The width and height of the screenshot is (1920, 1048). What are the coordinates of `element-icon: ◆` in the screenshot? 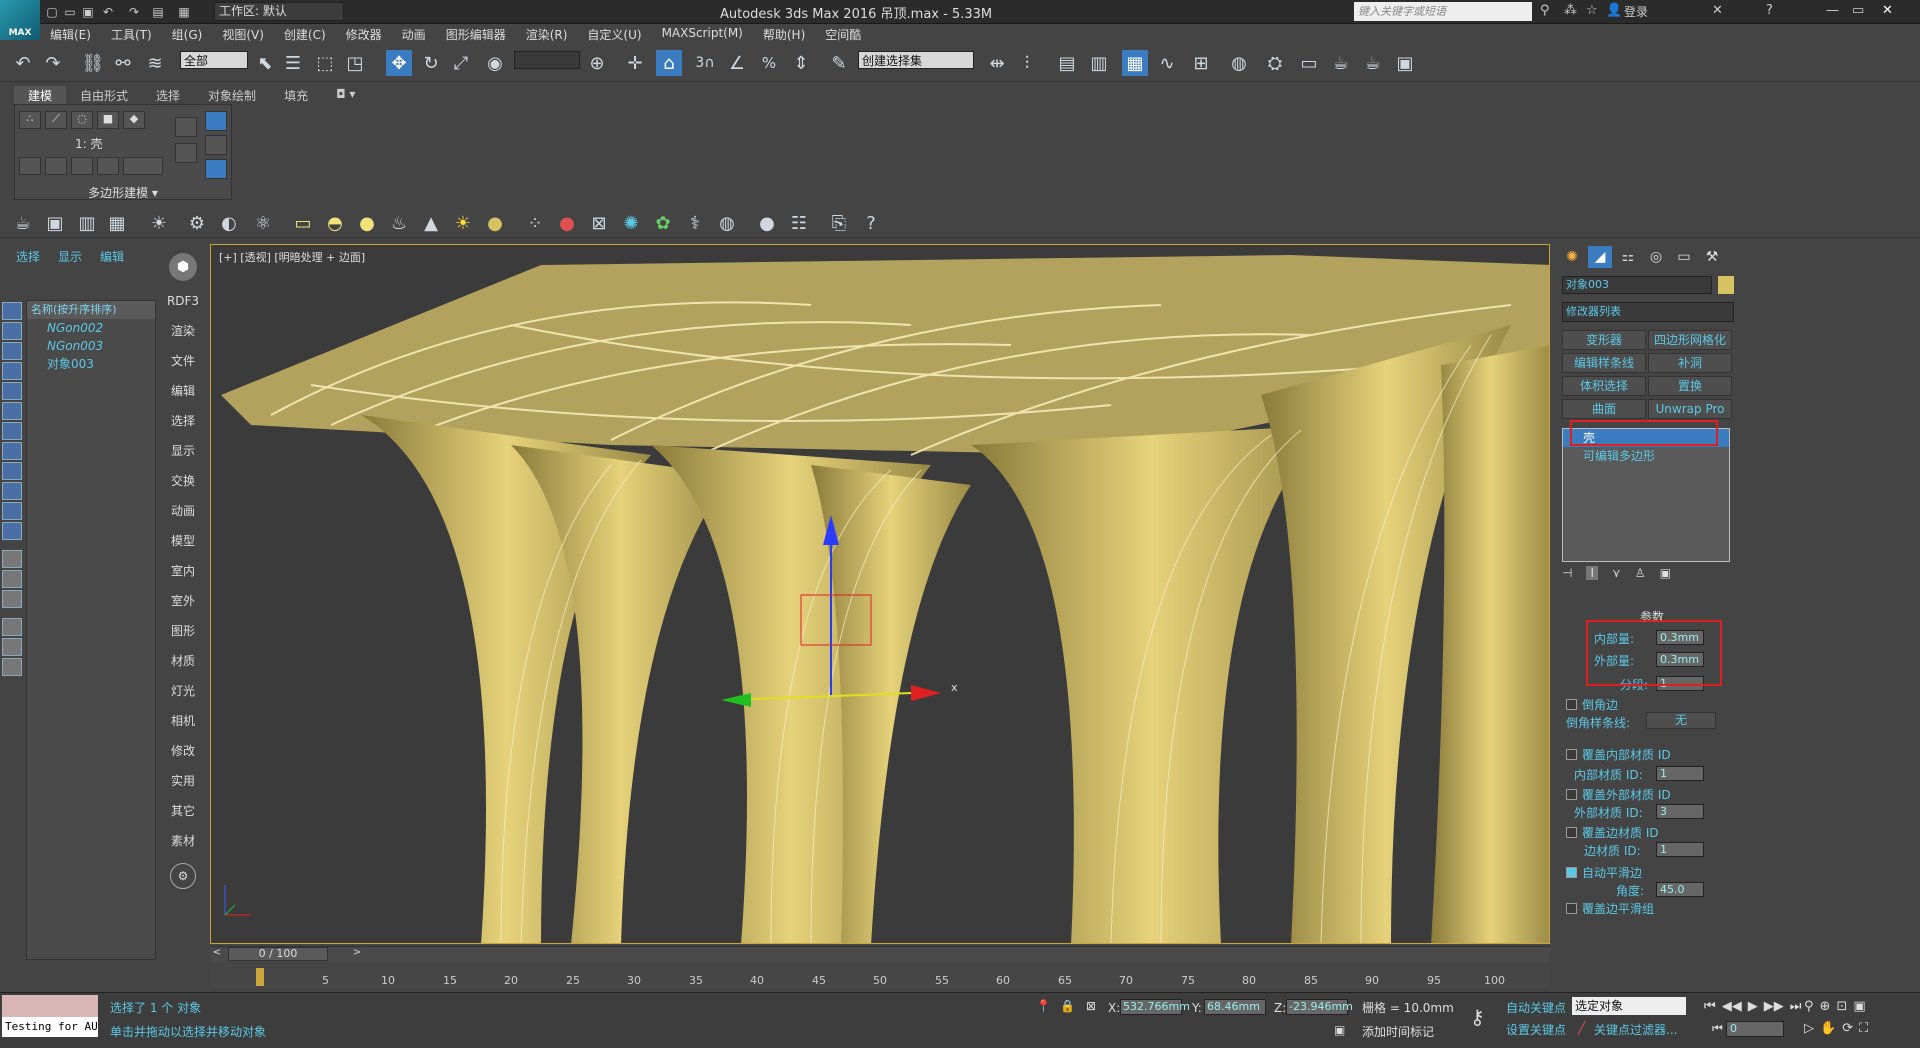 It's located at (134, 120).